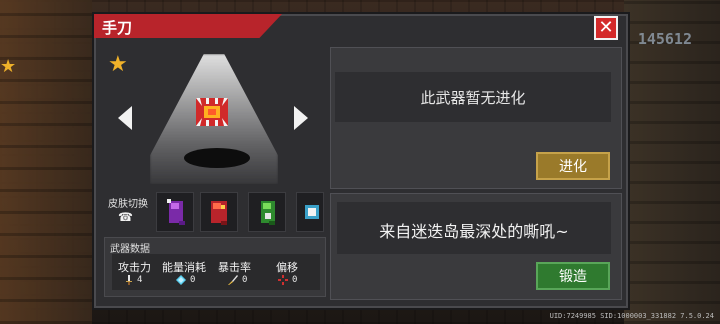 This screenshot has height=324, width=720. What do you see at coordinates (573, 276) in the screenshot?
I see `forge-button: 锻造` at bounding box center [573, 276].